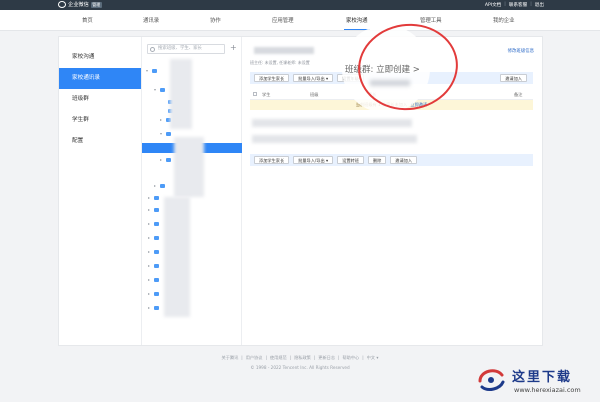  Describe the element at coordinates (300, 5) in the screenshot. I see `top-bar: 企业微信 管理 API文档 | 联系客服 | 退出` at that location.